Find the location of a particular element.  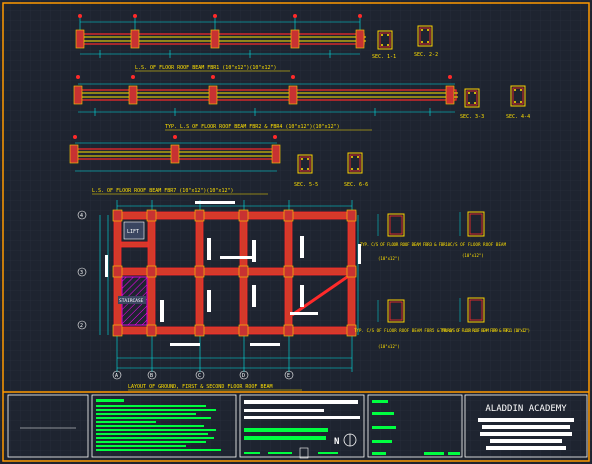

grid-row-3: 3 is located at coordinates (81, 273).